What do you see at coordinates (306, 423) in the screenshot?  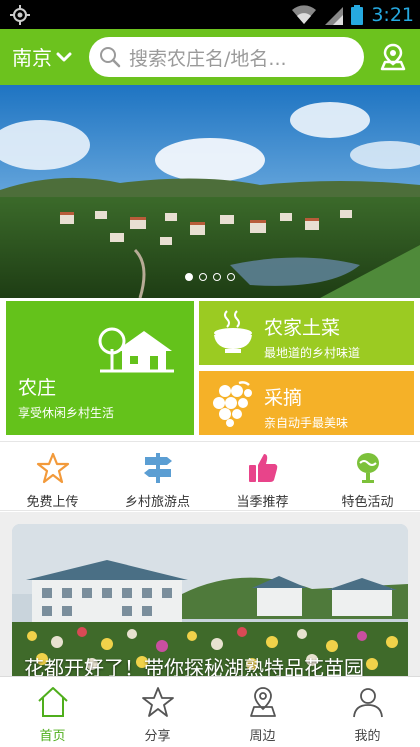 I see `category-pick-subtitle: 亲自动手最美味` at bounding box center [306, 423].